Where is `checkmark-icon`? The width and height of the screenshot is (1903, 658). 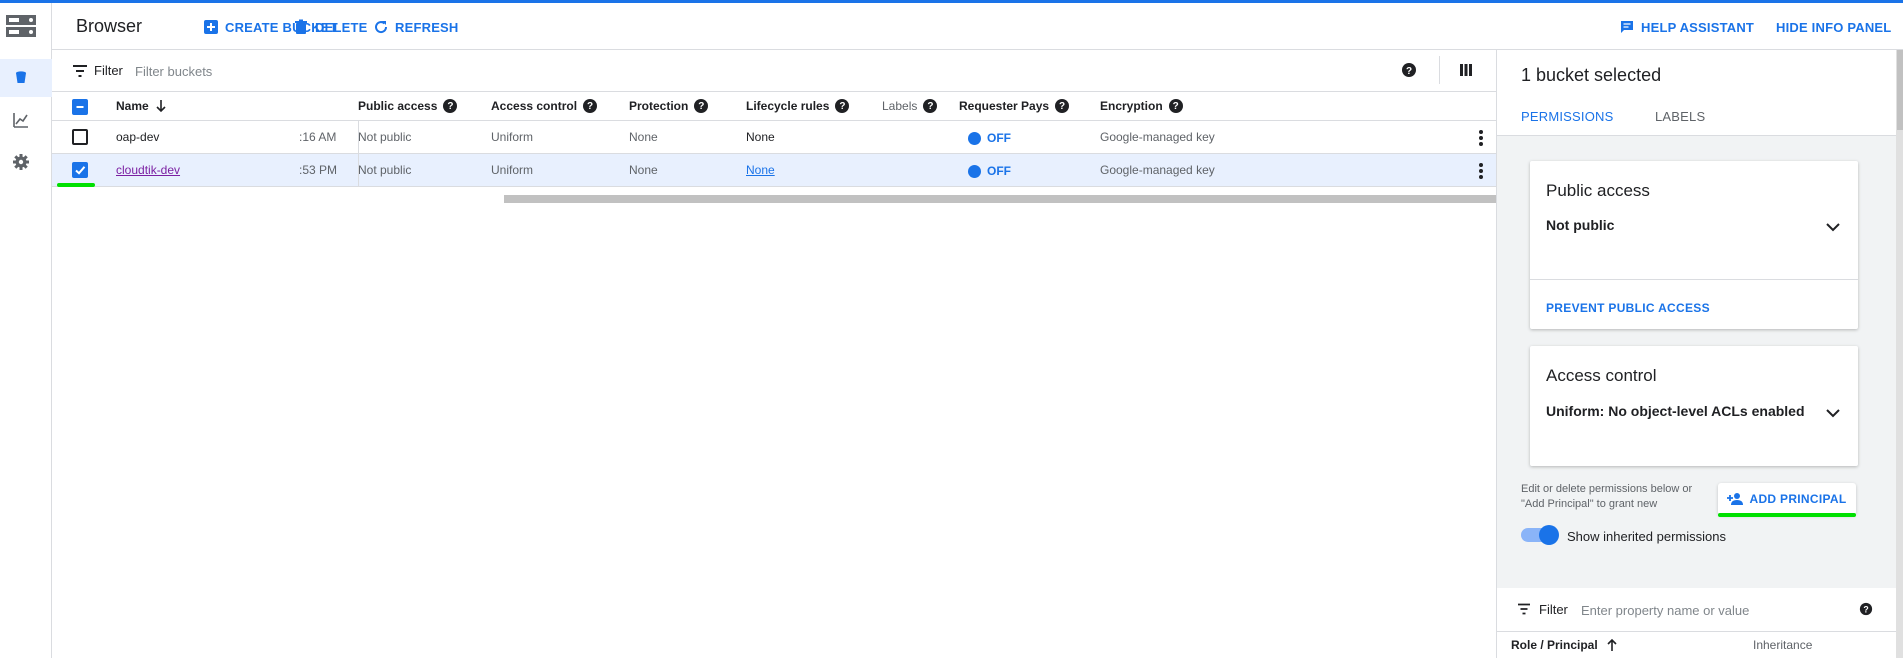 checkmark-icon is located at coordinates (80, 170).